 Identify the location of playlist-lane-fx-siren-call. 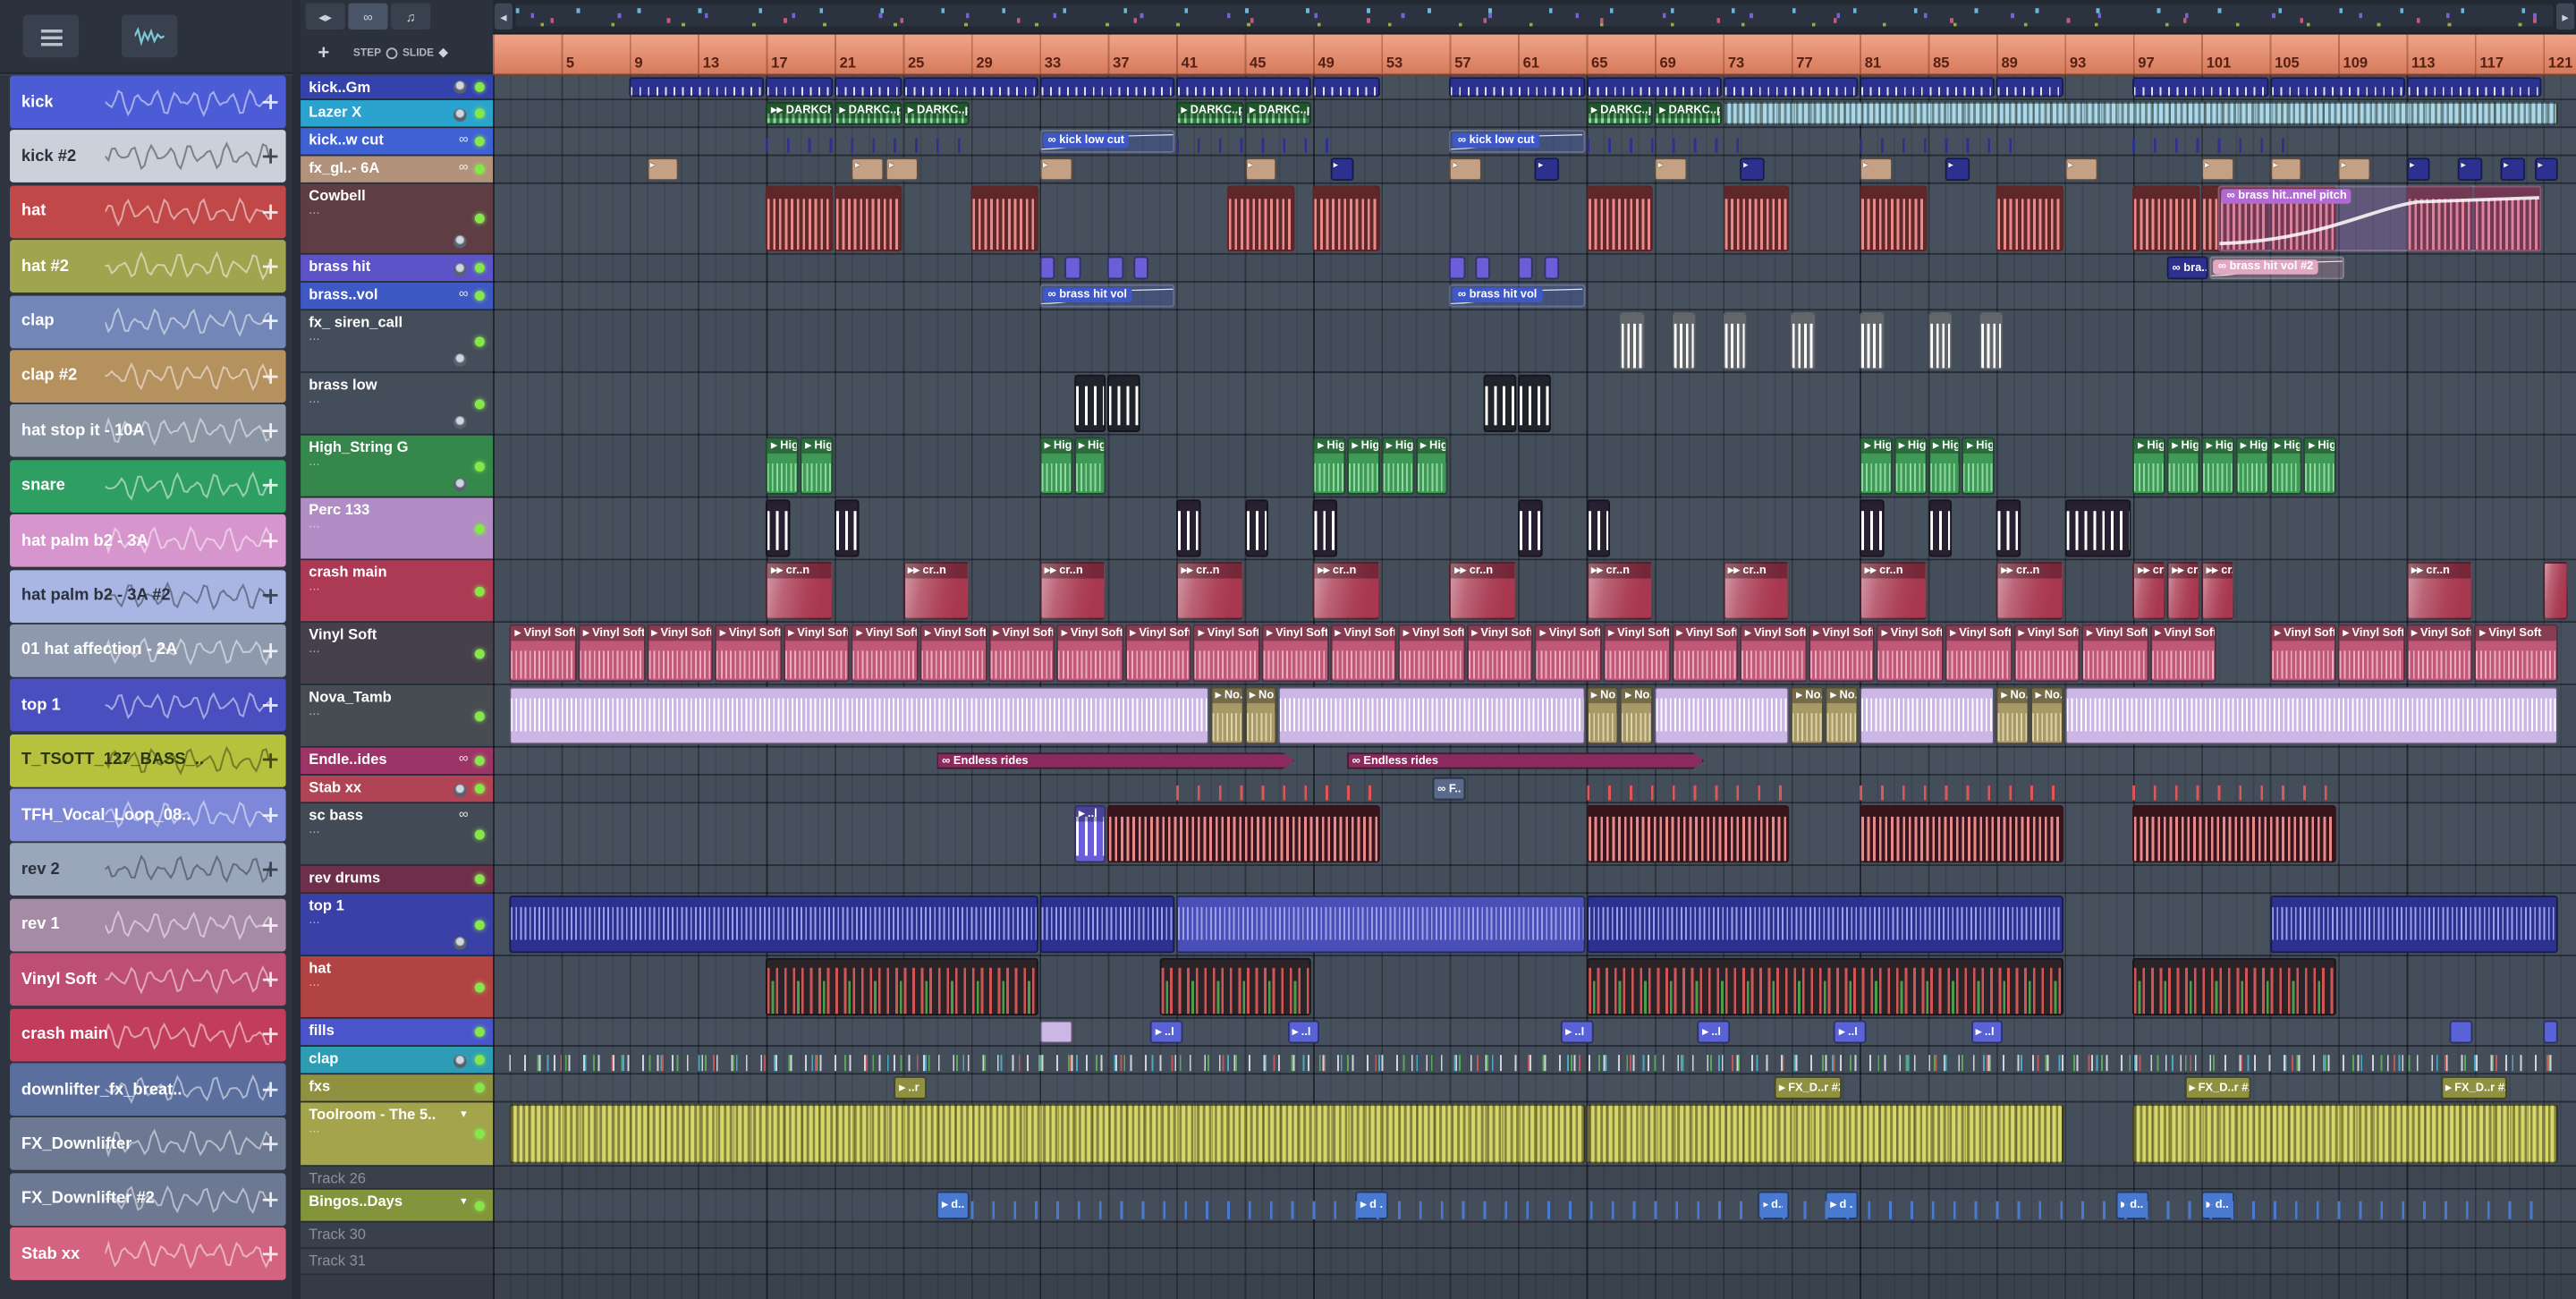
(1534, 341).